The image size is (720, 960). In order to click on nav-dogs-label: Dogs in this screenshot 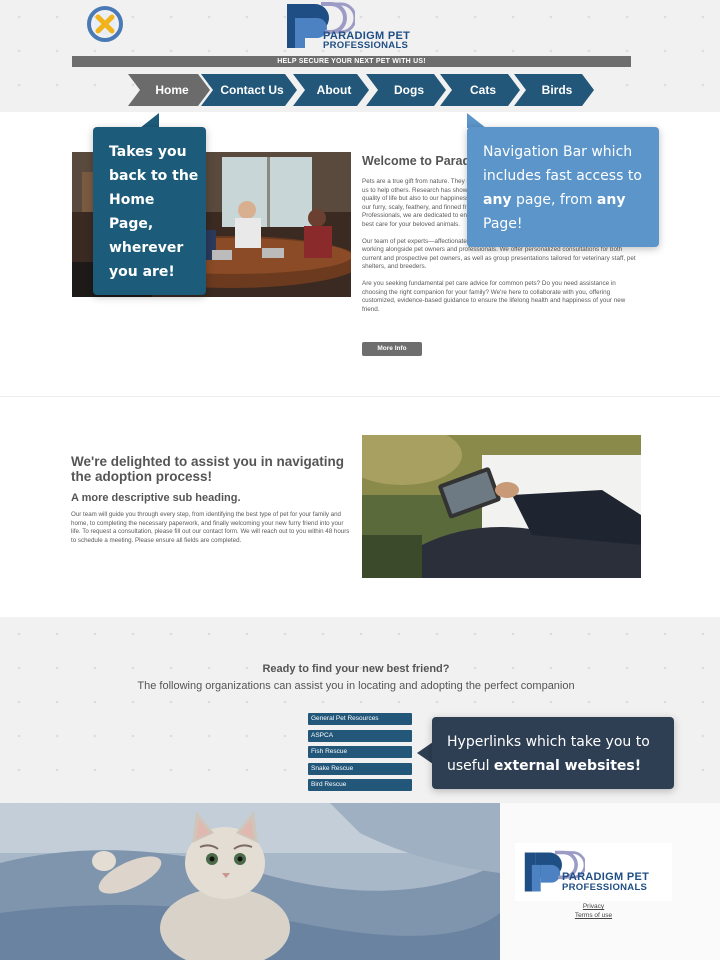, I will do `click(409, 90)`.